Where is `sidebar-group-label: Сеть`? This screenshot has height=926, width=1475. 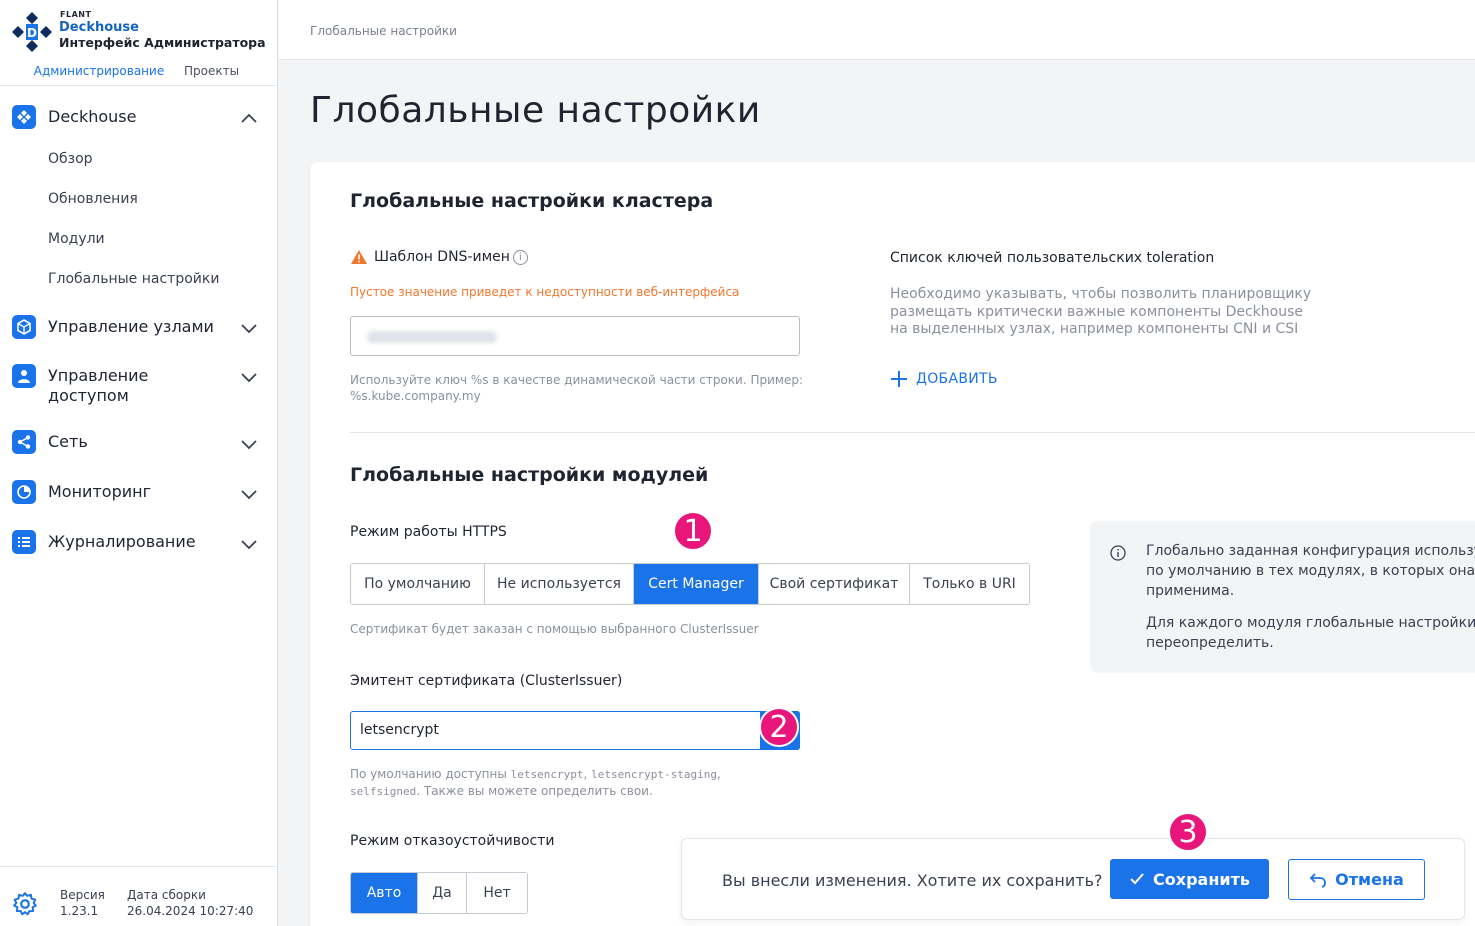
sidebar-group-label: Сеть is located at coordinates (68, 441).